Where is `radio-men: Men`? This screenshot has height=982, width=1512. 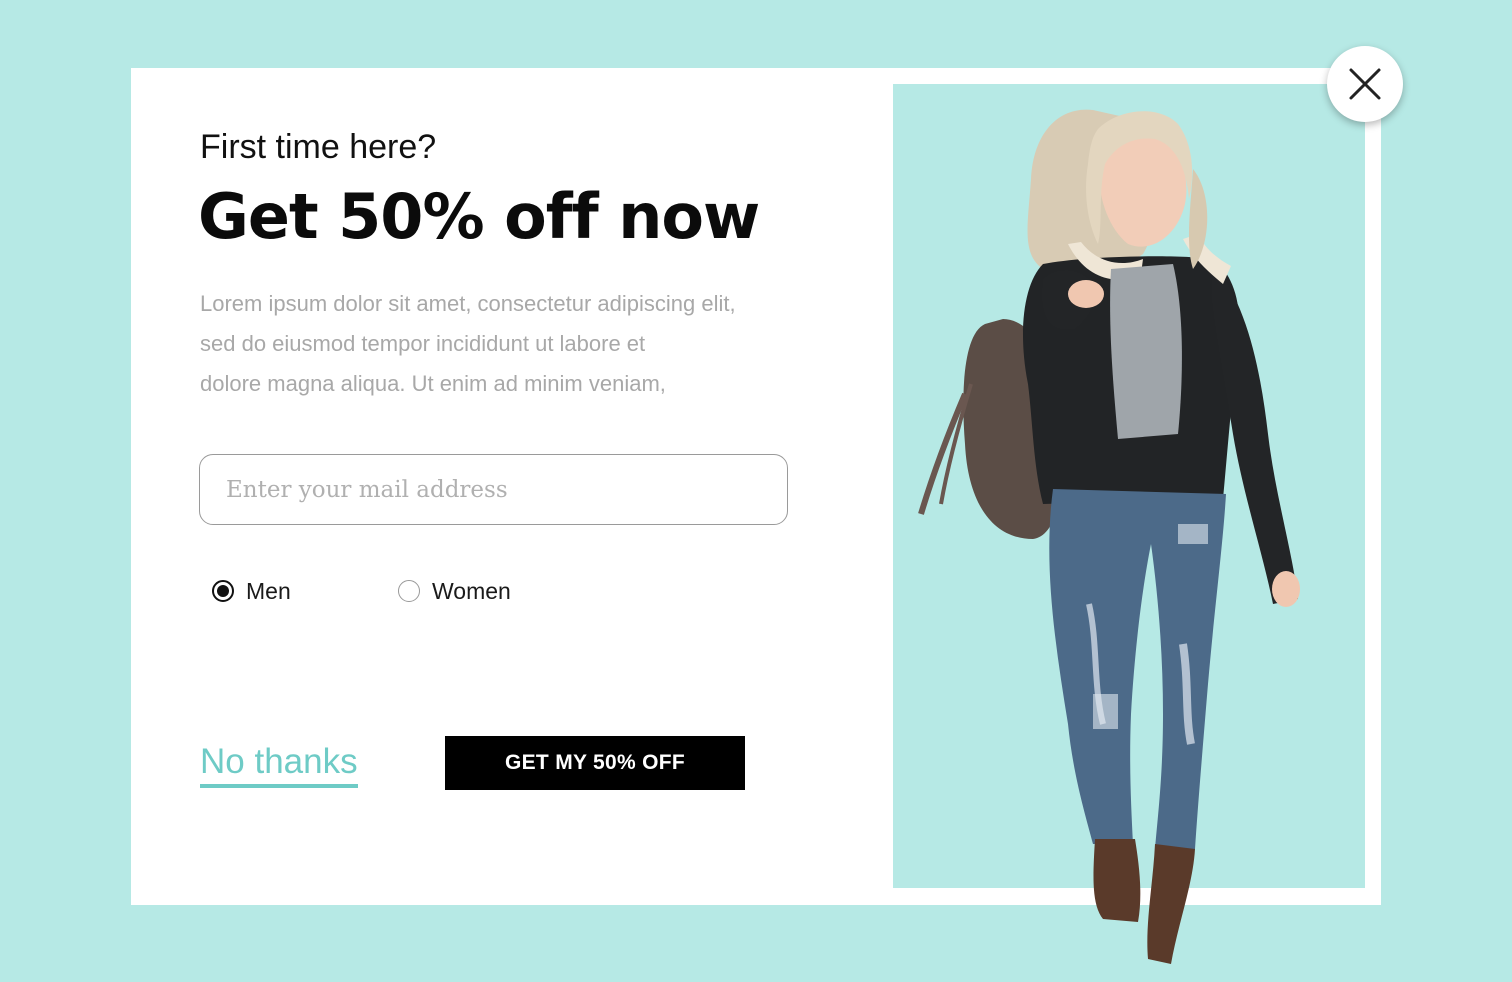 radio-men: Men is located at coordinates (251, 591).